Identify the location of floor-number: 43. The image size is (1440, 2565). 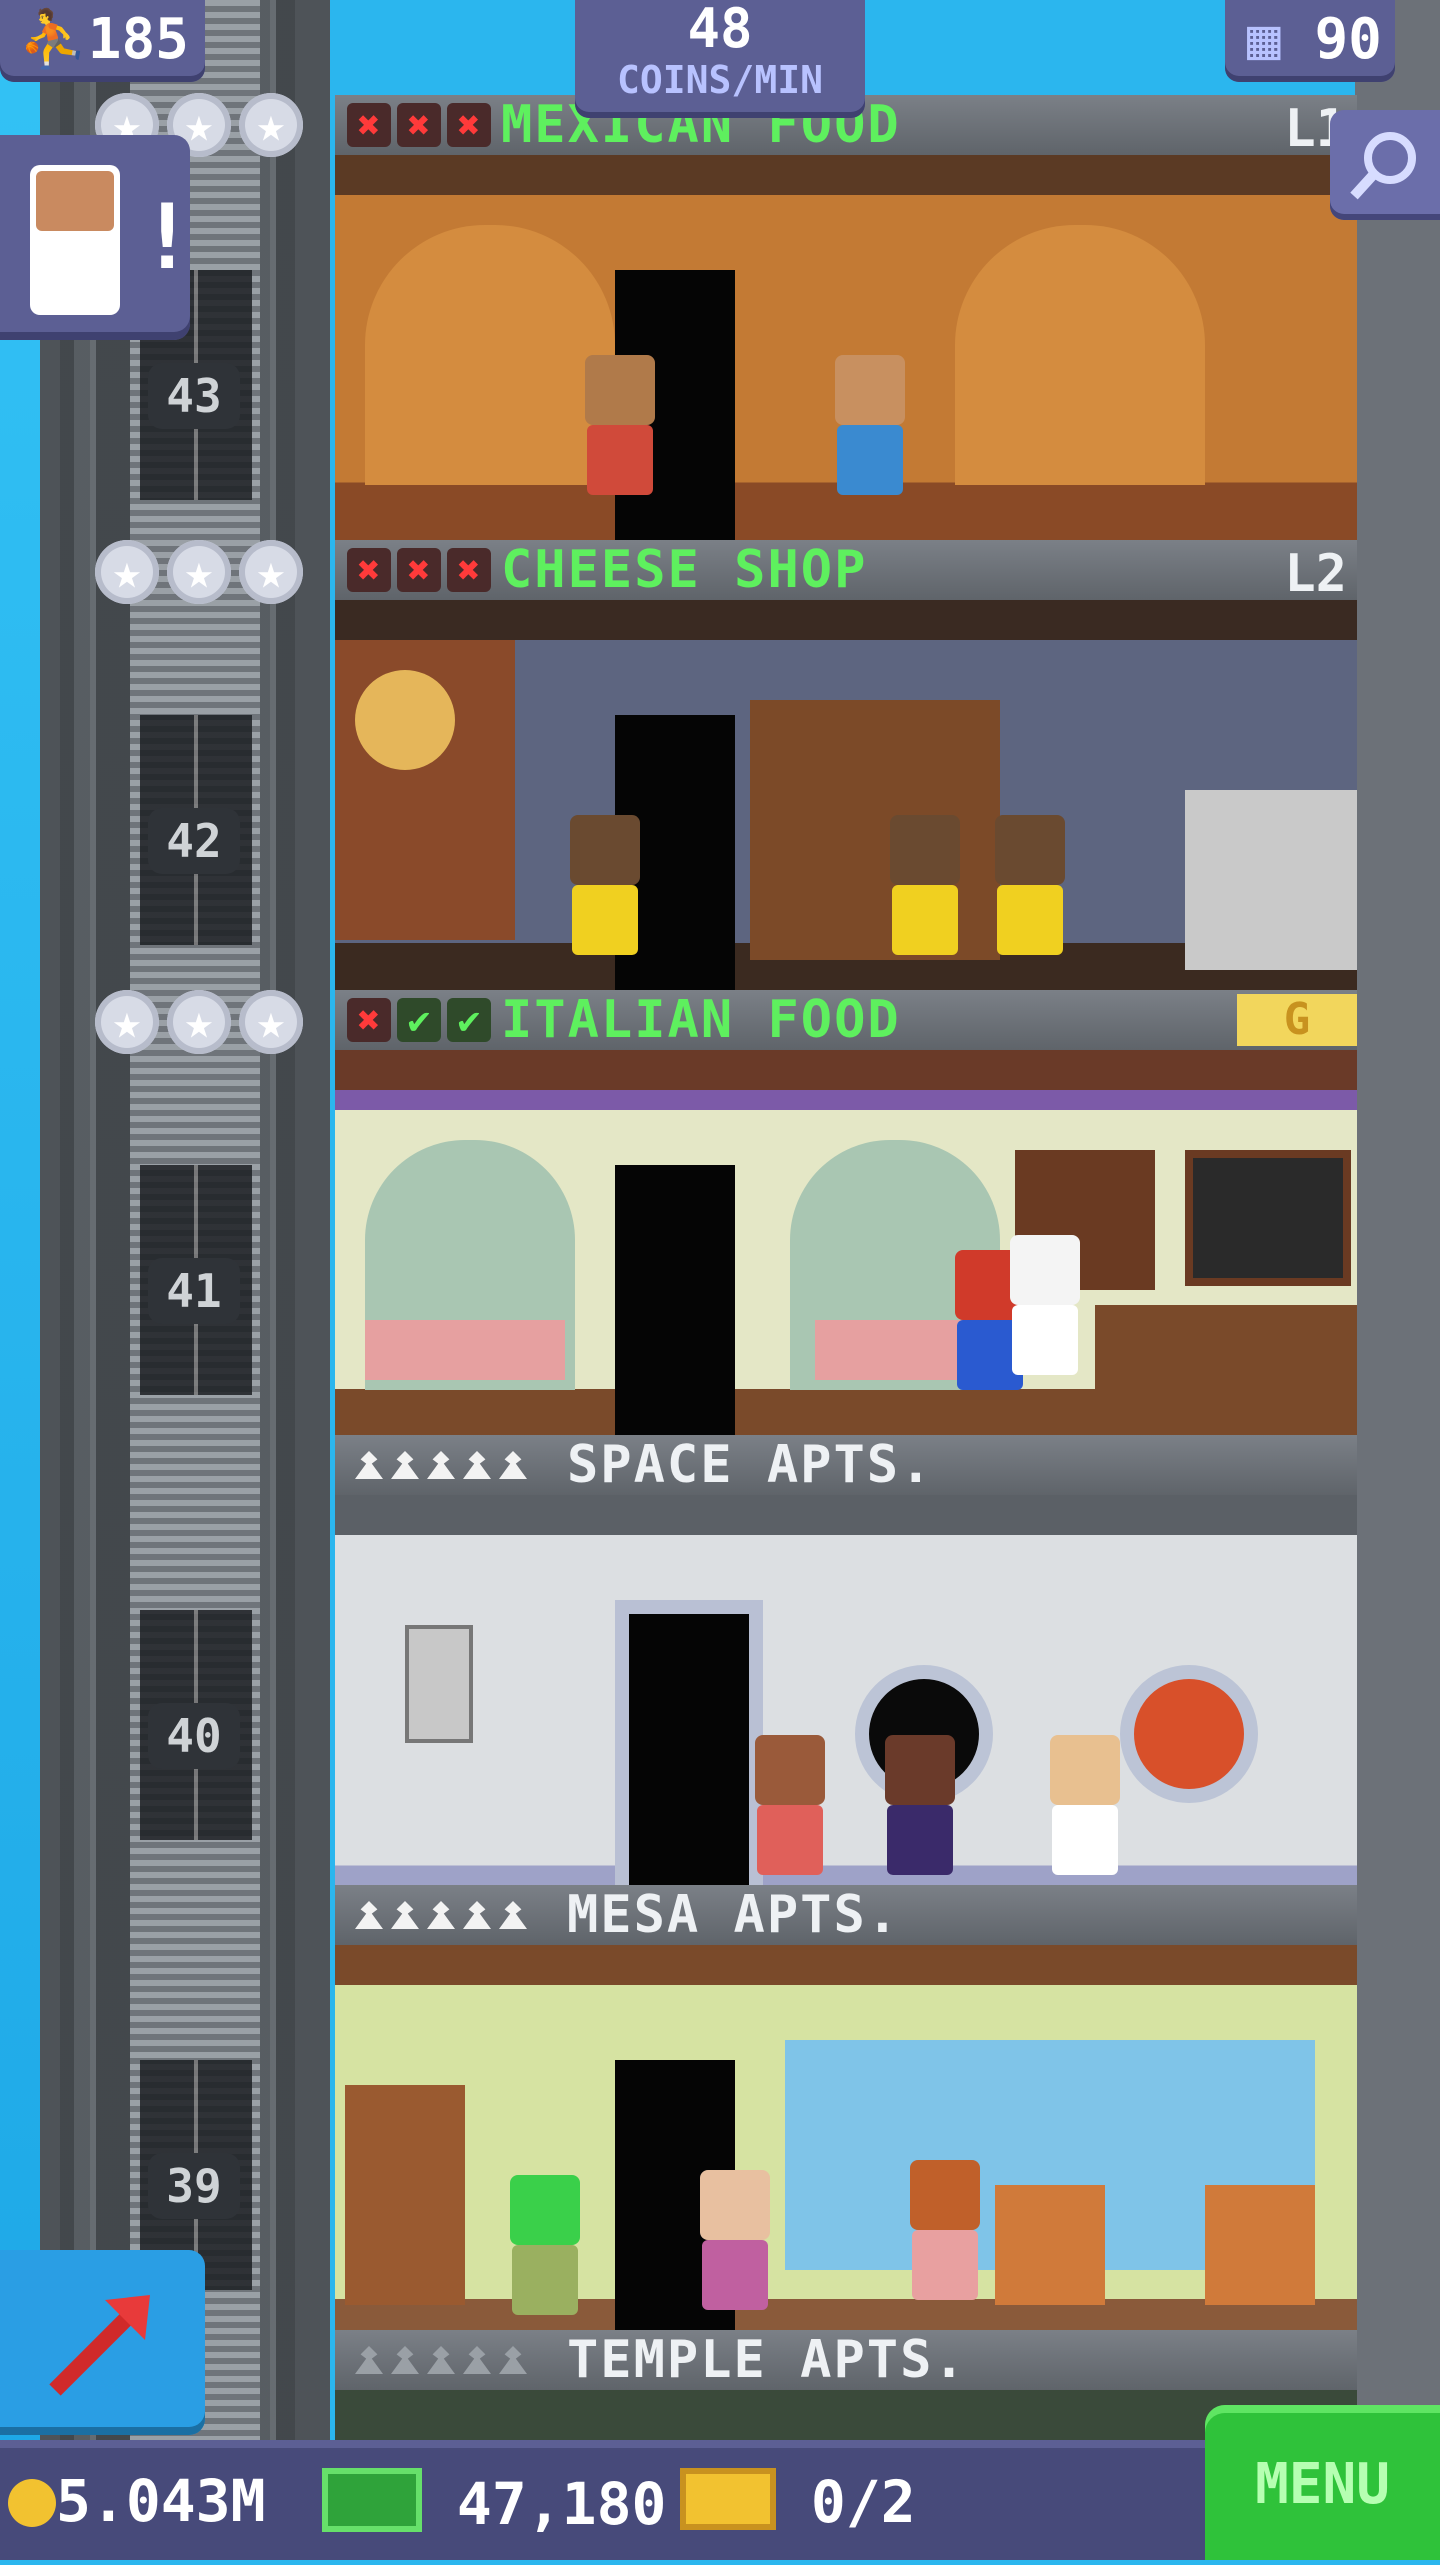
(194, 396).